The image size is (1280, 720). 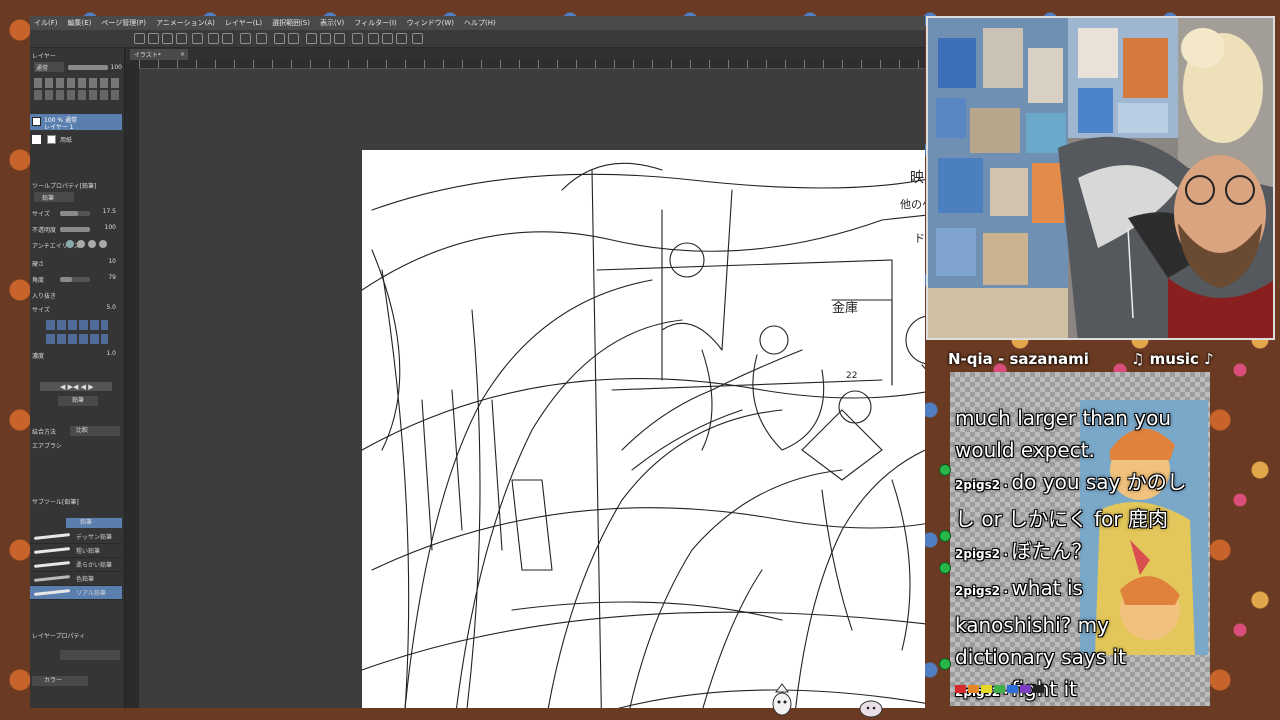 What do you see at coordinates (60, 681) in the screenshot?
I see `color-dropdown: カラー` at bounding box center [60, 681].